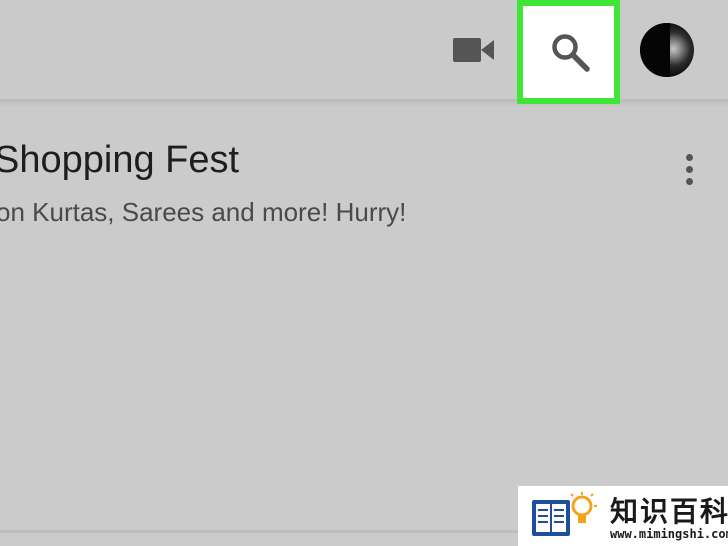  I want to click on video-camera-icon, so click(473, 50).